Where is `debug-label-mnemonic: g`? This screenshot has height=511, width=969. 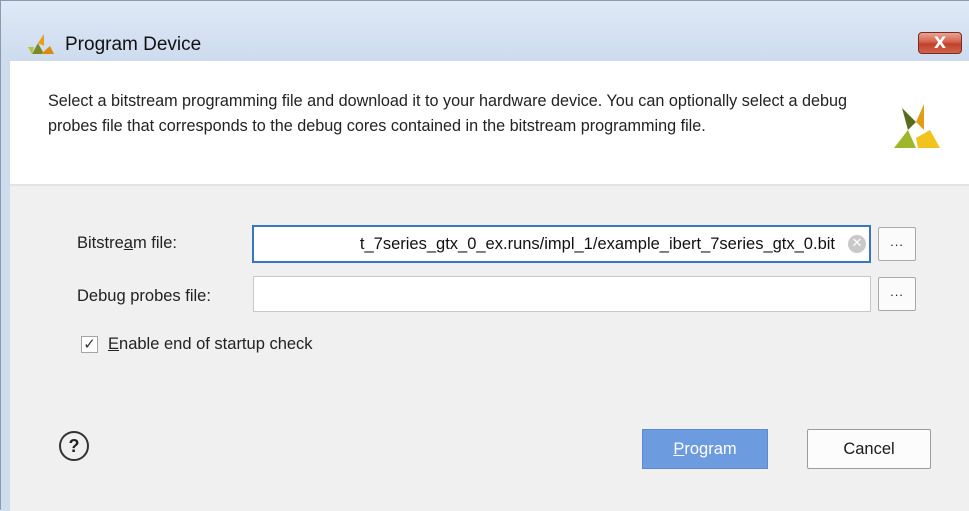 debug-label-mnemonic: g is located at coordinates (121, 296).